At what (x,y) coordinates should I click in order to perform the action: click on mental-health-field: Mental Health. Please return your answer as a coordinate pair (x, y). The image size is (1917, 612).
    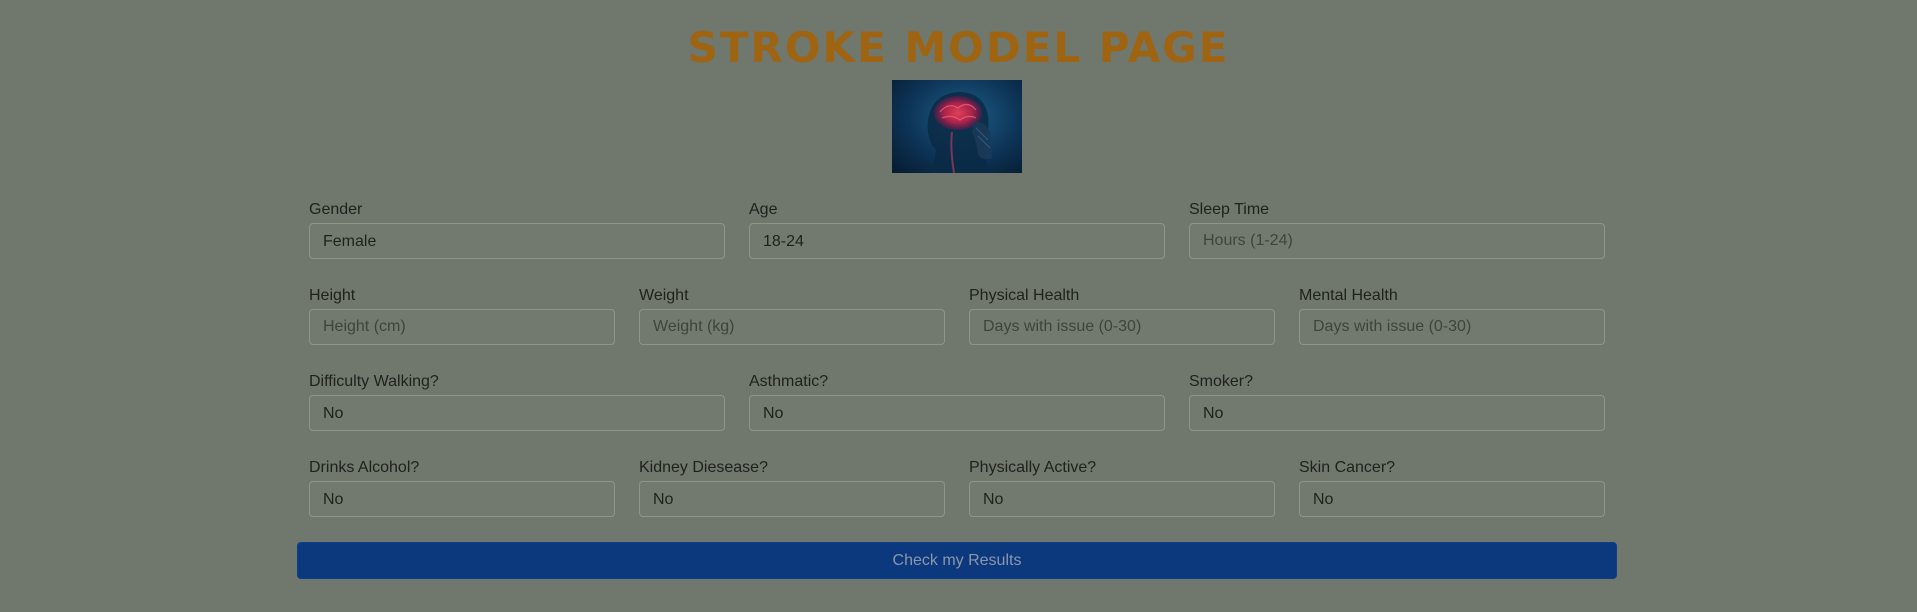
    Looking at the image, I should click on (1452, 329).